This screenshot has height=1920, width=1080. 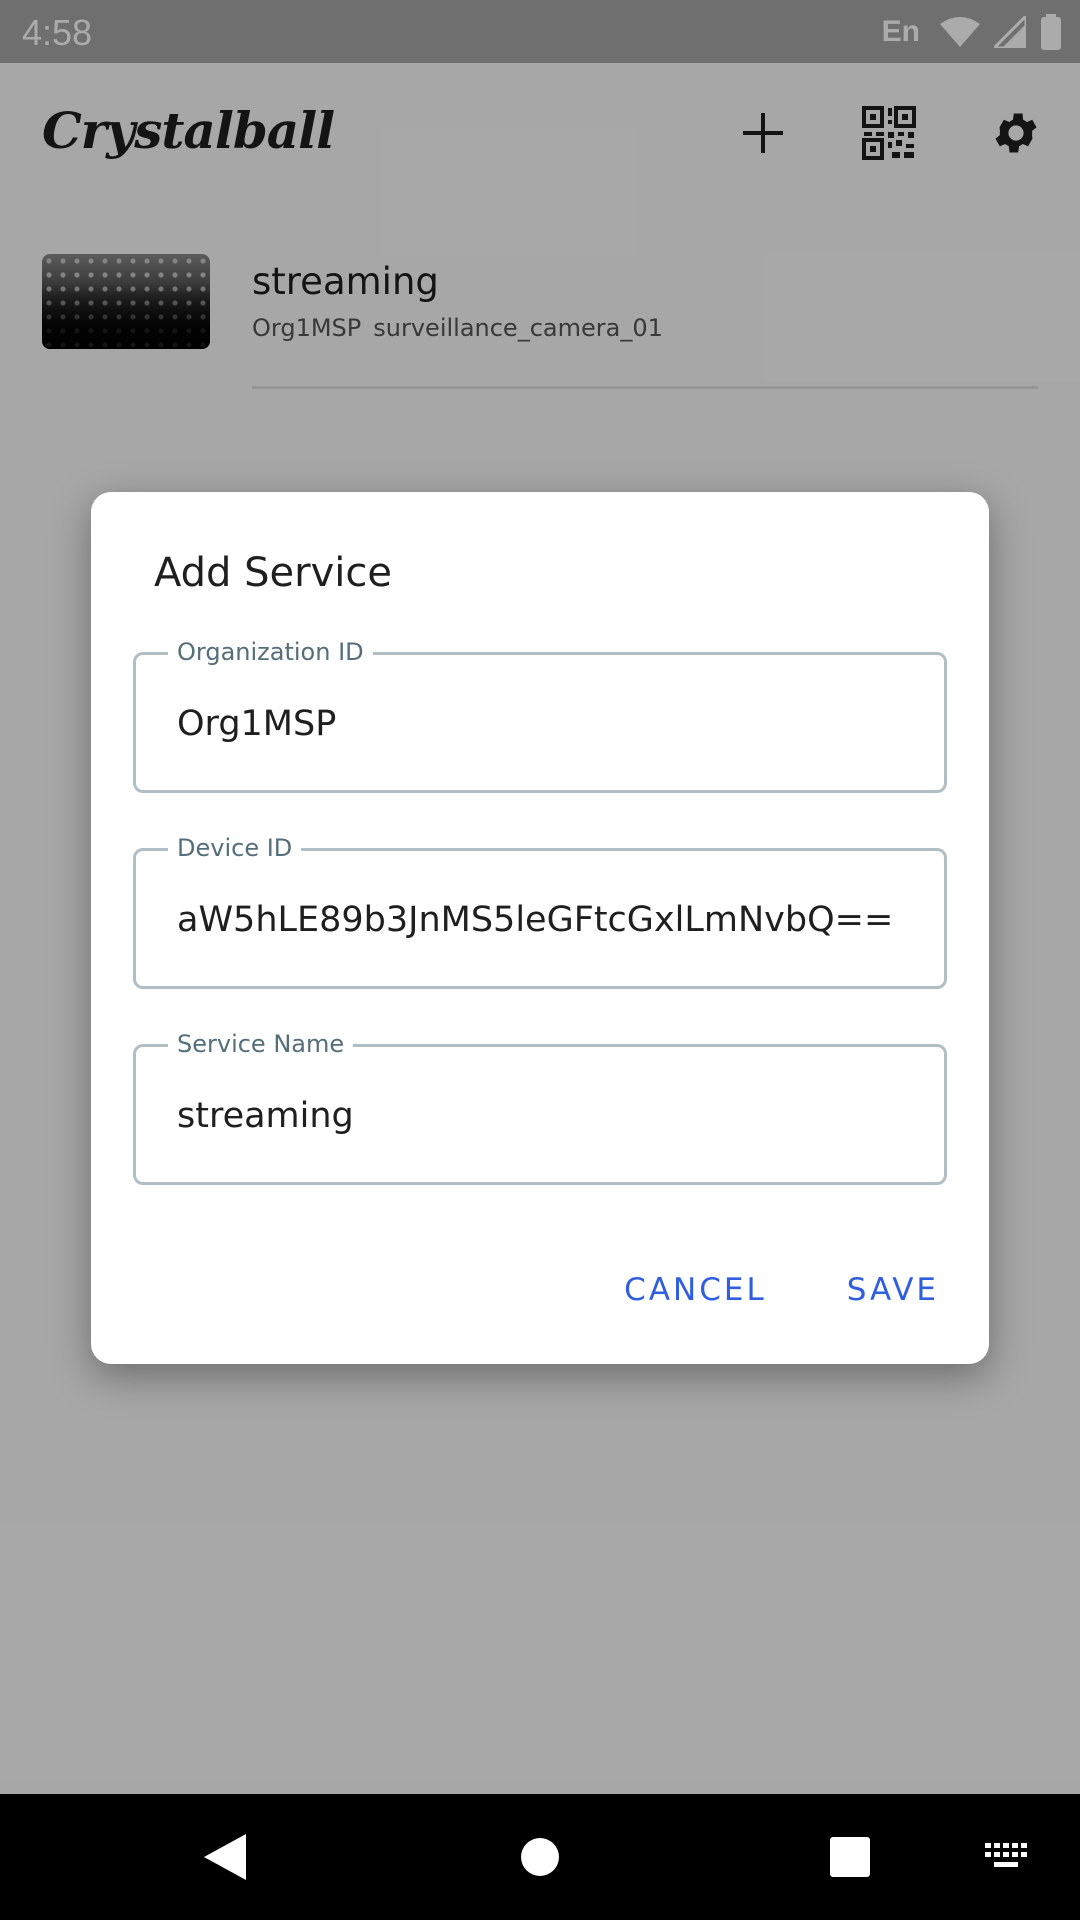 What do you see at coordinates (893, 1290) in the screenshot?
I see `save-button: SAVE` at bounding box center [893, 1290].